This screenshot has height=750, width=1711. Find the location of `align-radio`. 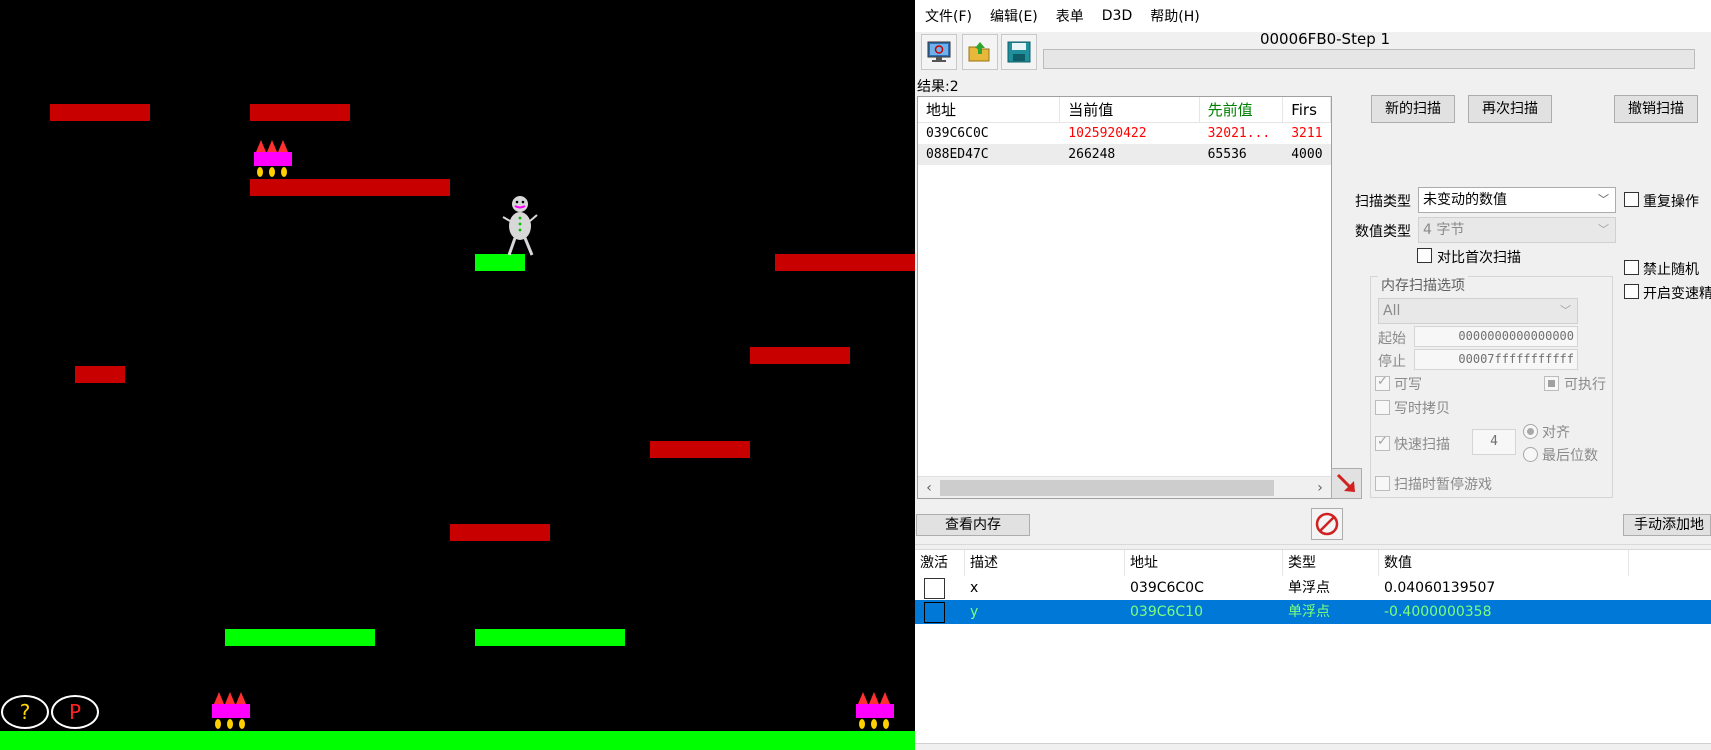

align-radio is located at coordinates (1530, 431).